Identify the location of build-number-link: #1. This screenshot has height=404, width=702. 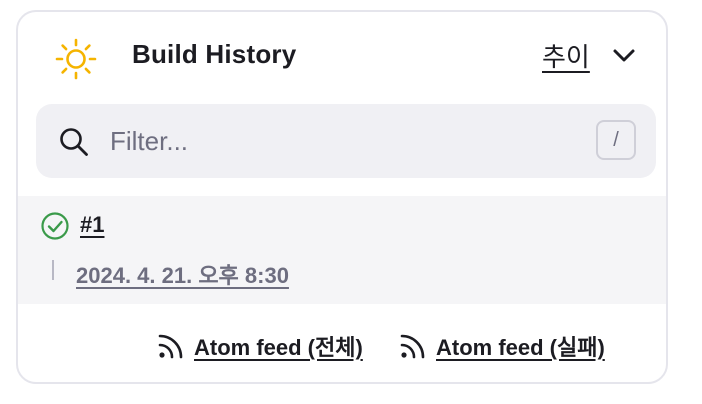
(92, 225).